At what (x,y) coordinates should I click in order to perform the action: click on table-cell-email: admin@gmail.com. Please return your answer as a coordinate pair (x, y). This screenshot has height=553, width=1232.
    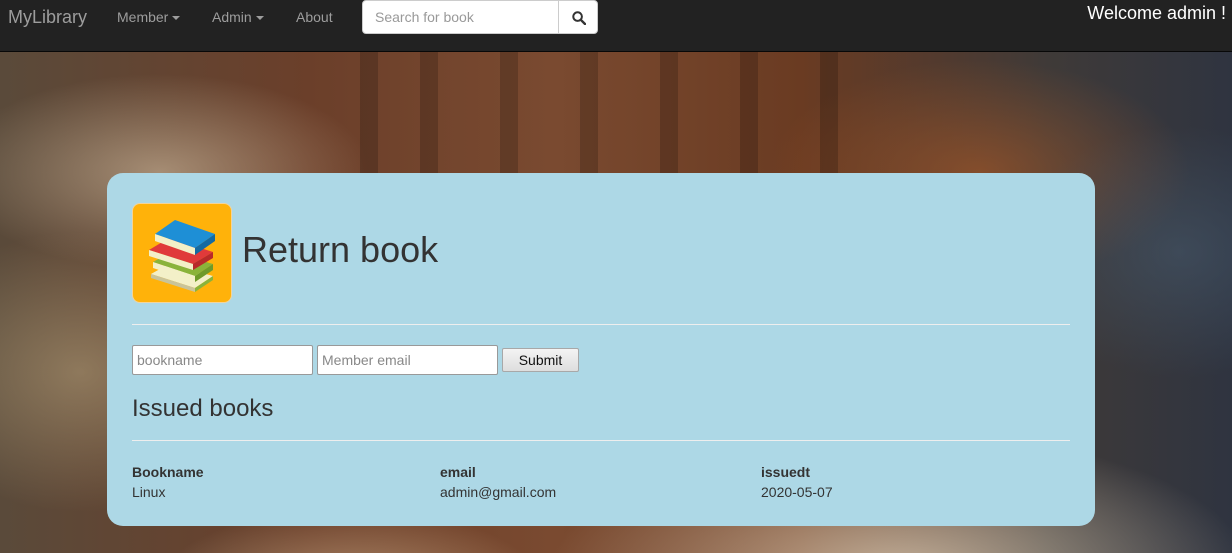
    Looking at the image, I should click on (498, 492).